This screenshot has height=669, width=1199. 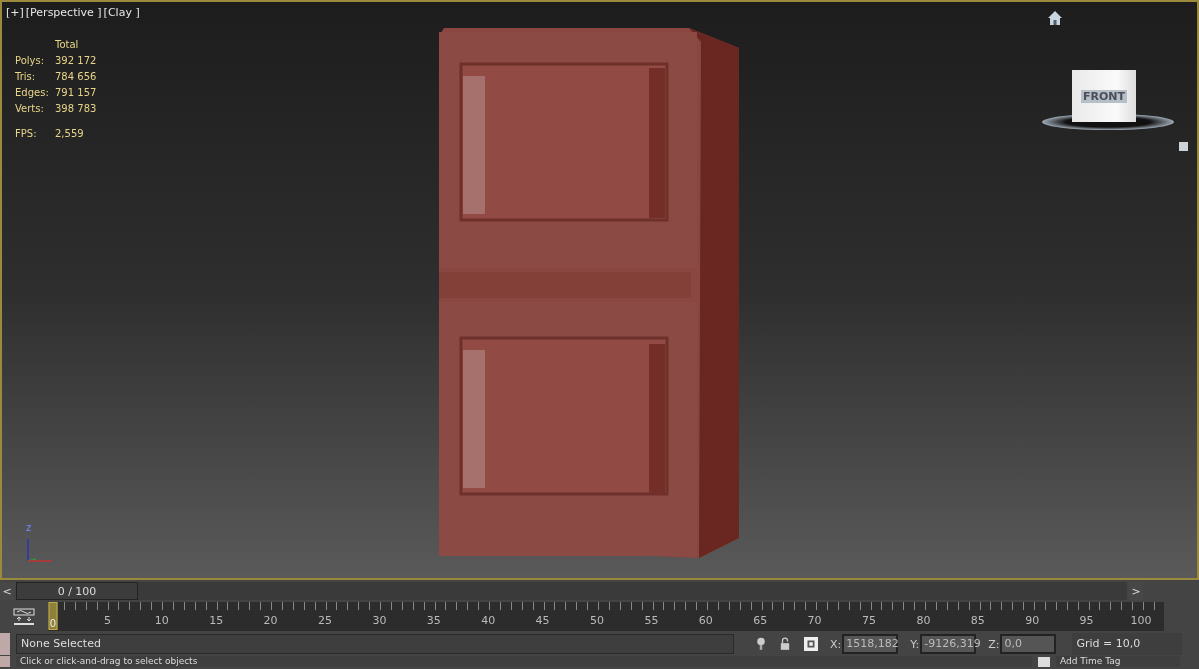 What do you see at coordinates (26, 76) in the screenshot?
I see `stats-label: Tris:` at bounding box center [26, 76].